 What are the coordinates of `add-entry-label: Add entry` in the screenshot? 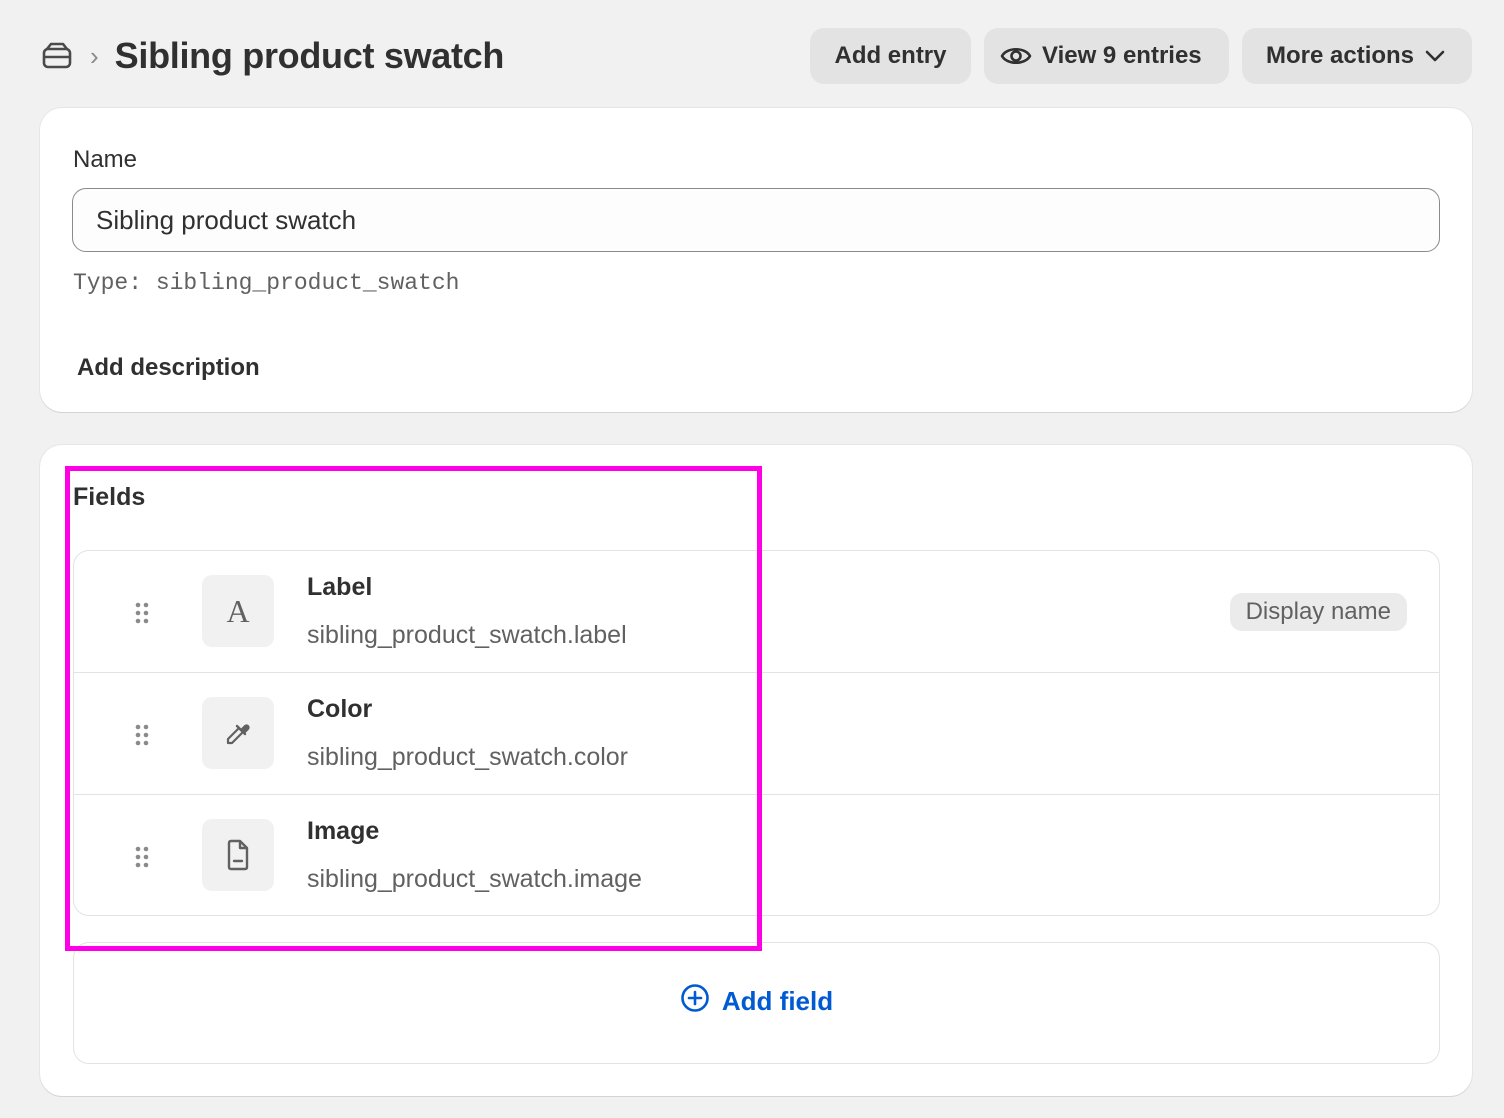 It's located at (890, 55).